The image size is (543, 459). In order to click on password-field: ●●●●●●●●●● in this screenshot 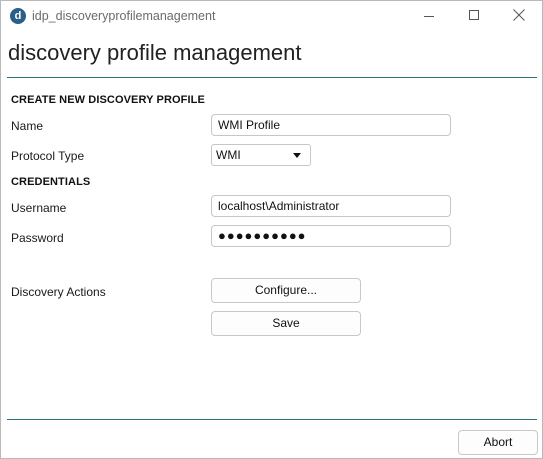, I will do `click(331, 236)`.